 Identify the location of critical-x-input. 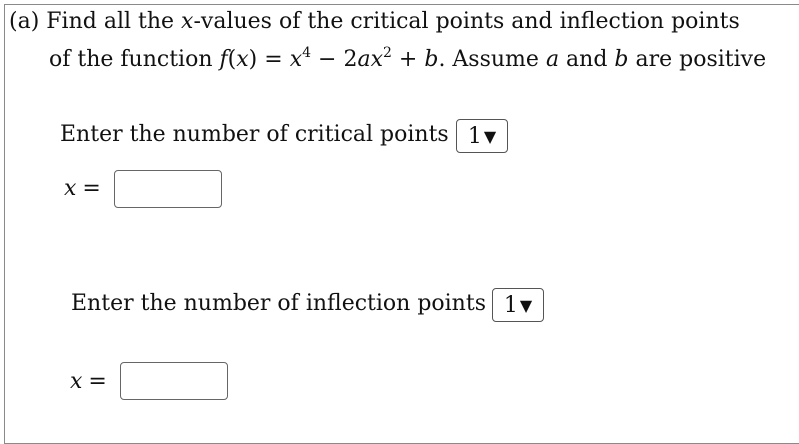
(168, 189).